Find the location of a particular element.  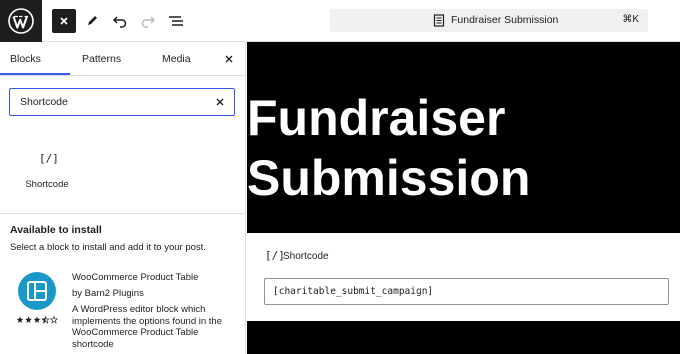

plugin-name: WooCommerce Product Table is located at coordinates (135, 277).